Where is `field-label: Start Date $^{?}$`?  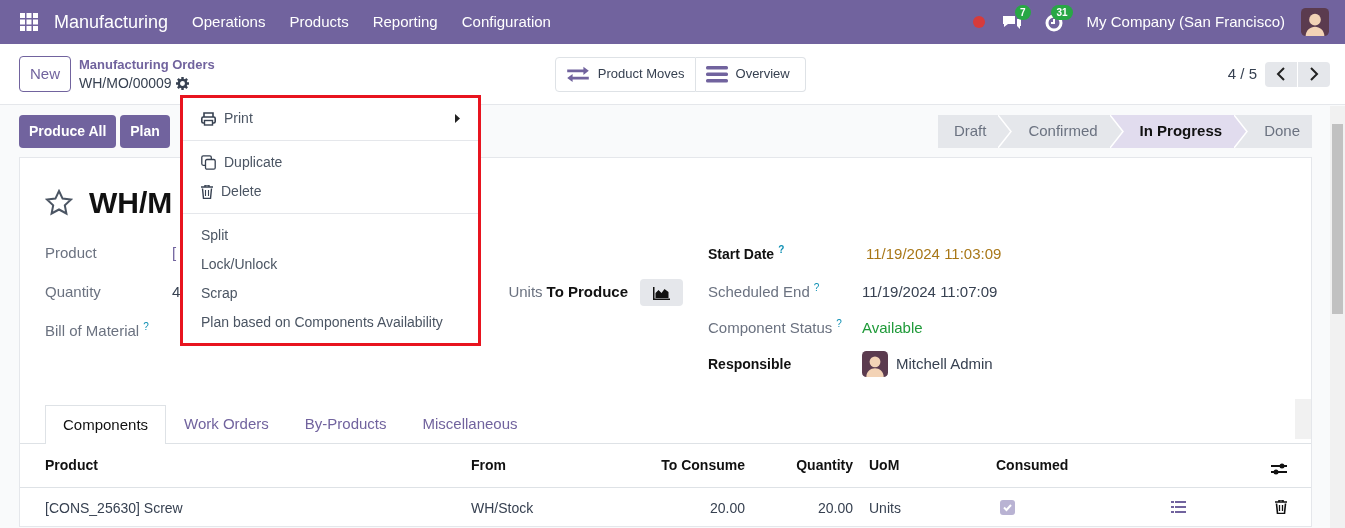
field-label: Start Date $^{?}$ is located at coordinates (747, 253).